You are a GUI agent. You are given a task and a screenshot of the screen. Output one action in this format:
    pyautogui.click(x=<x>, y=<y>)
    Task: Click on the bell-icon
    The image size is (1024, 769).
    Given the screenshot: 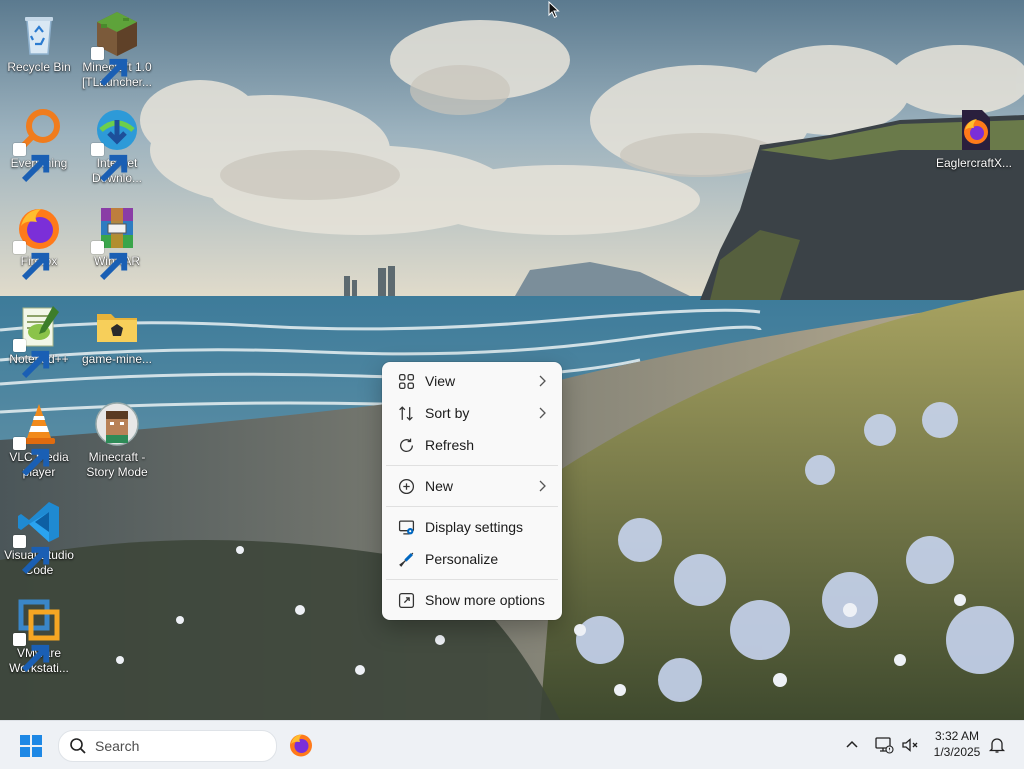 What is the action you would take?
    pyautogui.click(x=997, y=745)
    